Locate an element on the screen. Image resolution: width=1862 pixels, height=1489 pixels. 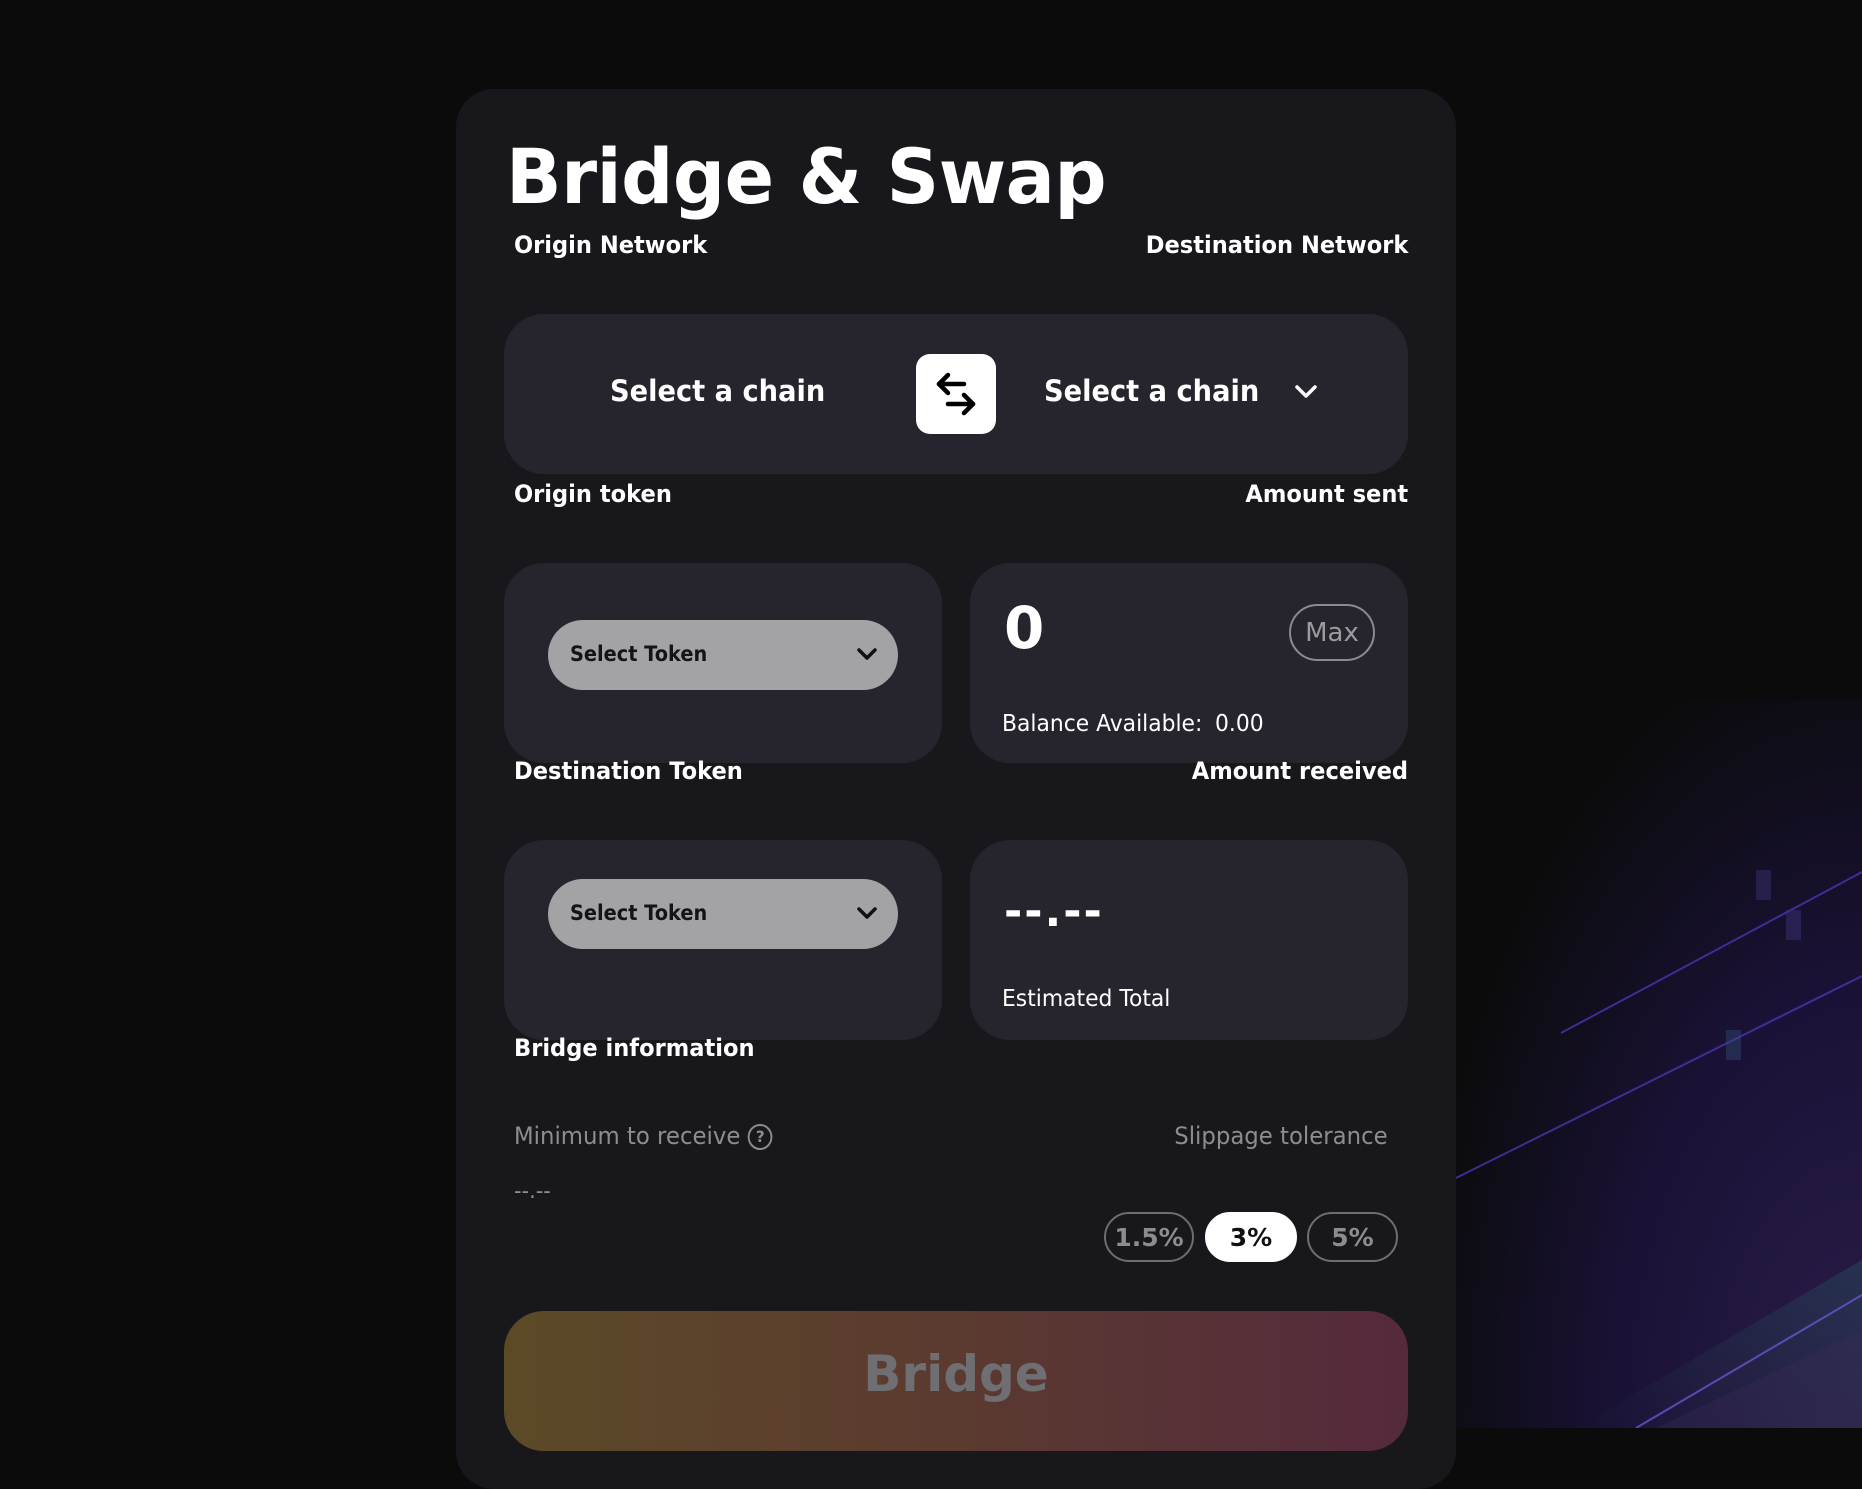
balance-available: Balance Available: 0.00 is located at coordinates (1133, 724).